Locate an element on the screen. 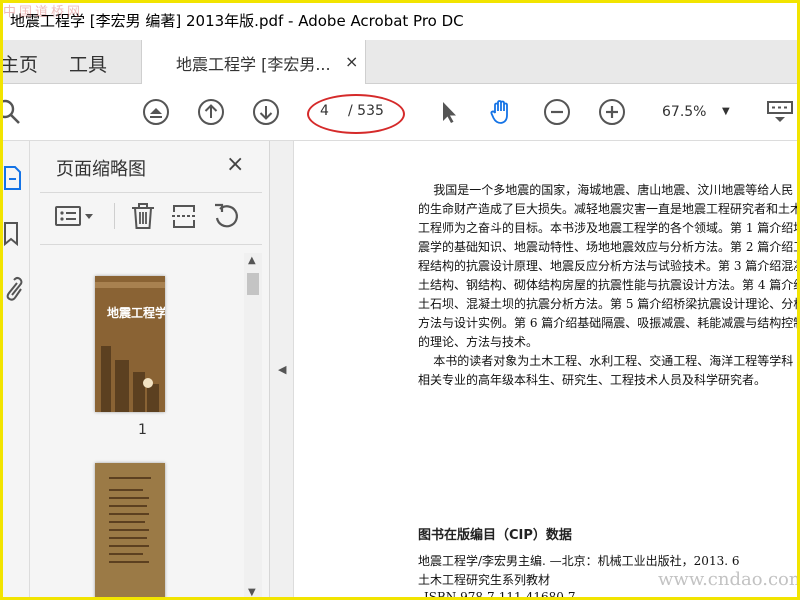 The height and width of the screenshot is (600, 800). body-text-line: 土石坝、混凝土坝的抗震分析方法。第 5 篇介绍桥梁抗震设计理论、分析 is located at coordinates (609, 304).